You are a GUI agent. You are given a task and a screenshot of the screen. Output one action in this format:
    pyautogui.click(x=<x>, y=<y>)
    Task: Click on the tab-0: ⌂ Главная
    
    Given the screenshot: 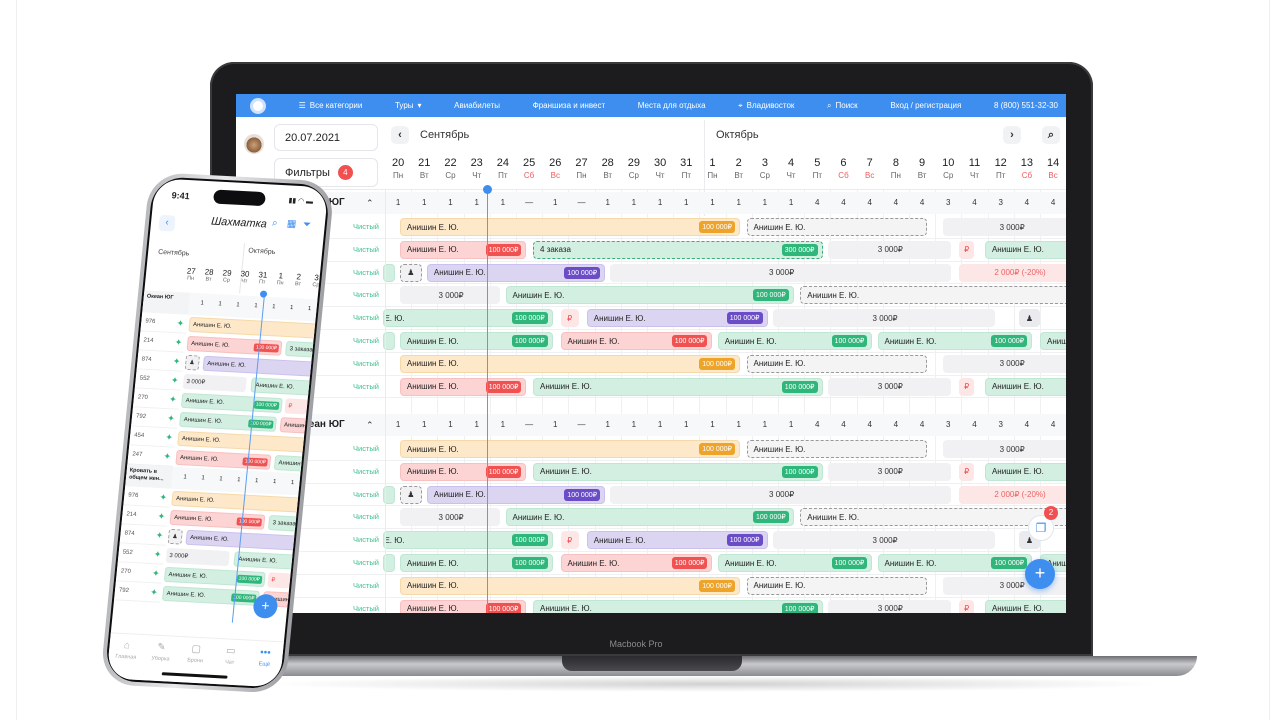 What is the action you would take?
    pyautogui.click(x=126, y=659)
    